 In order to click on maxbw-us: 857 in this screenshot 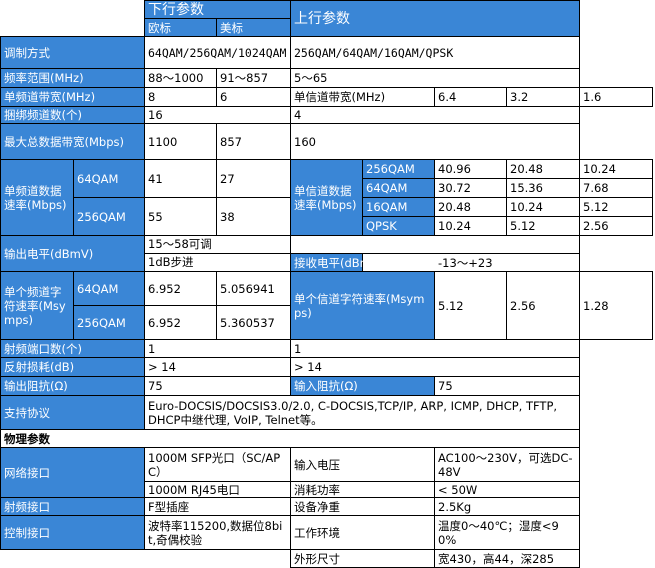, I will do `click(253, 141)`.